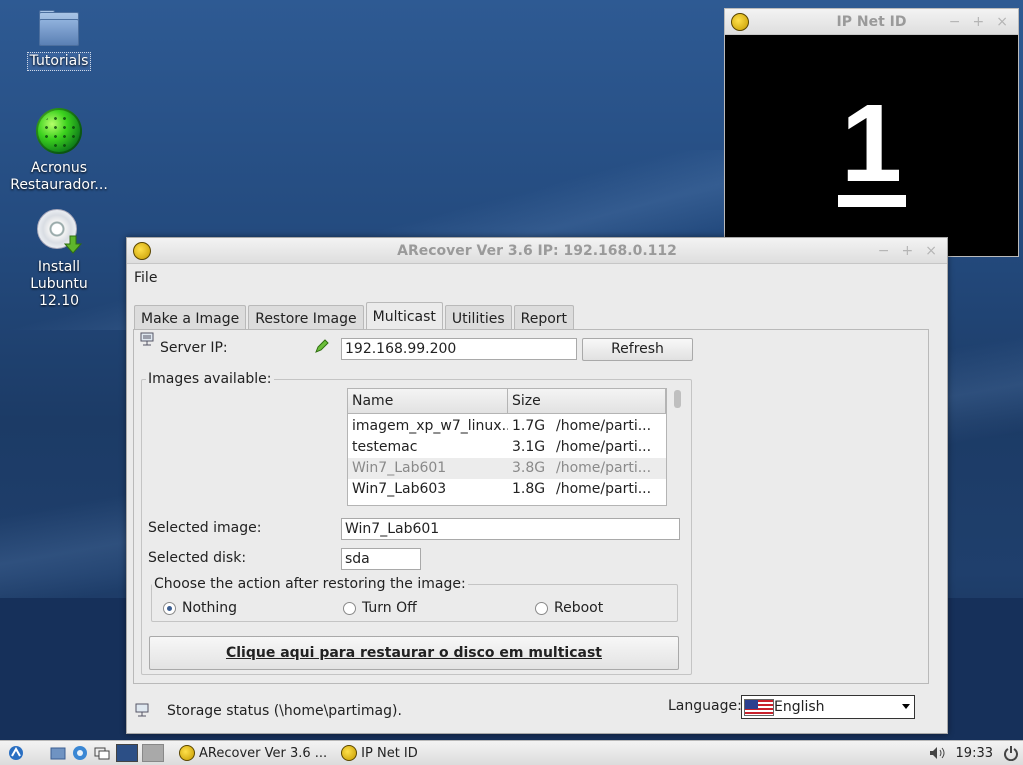 Image resolution: width=1023 pixels, height=765 pixels. I want to click on selected-disk-field: sda, so click(381, 559).